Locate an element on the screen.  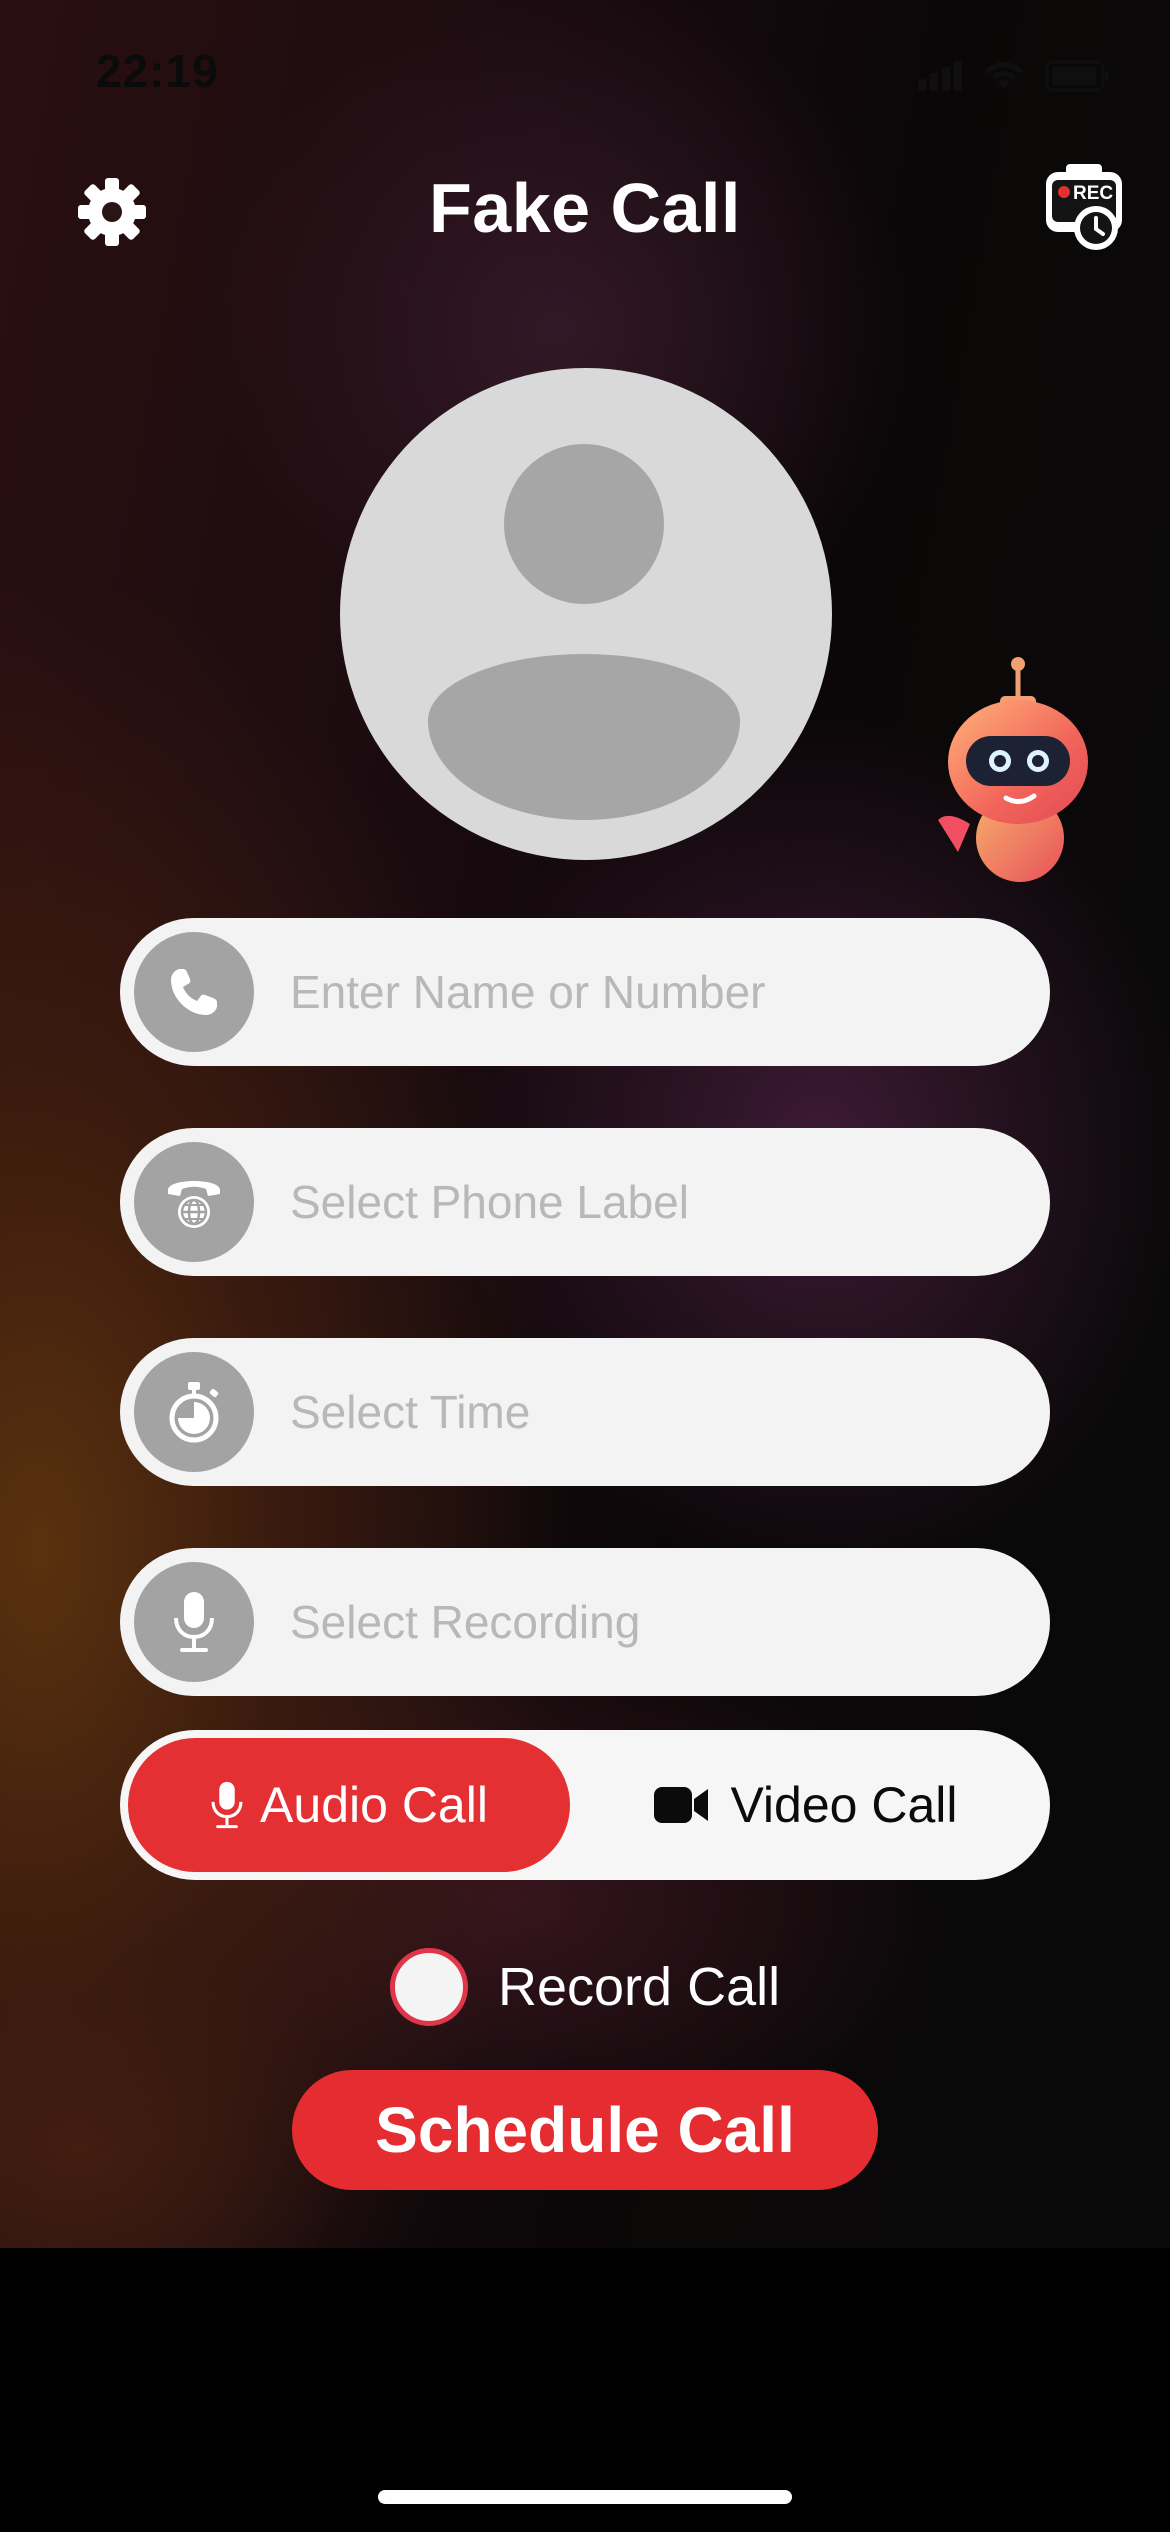
name-number-field: Enter Name or Number is located at coordinates (585, 992).